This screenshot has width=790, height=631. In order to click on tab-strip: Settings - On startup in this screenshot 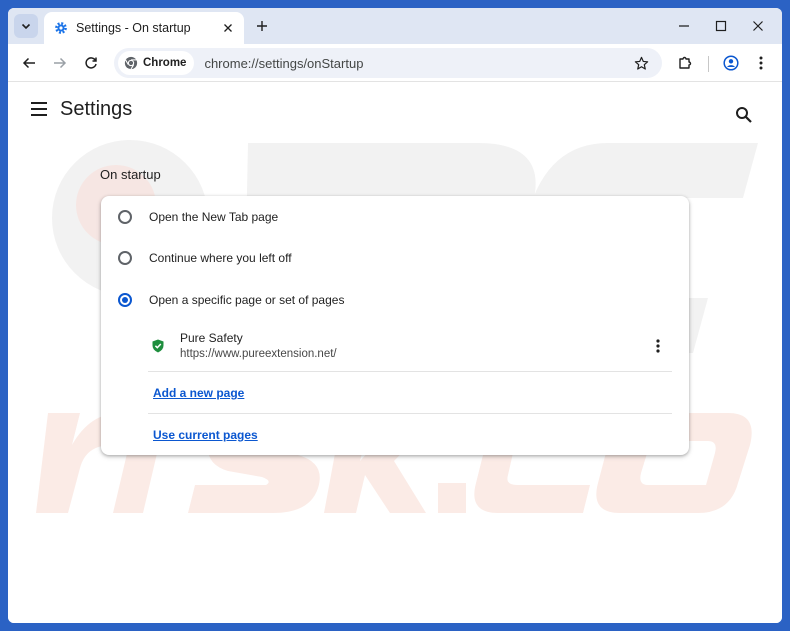, I will do `click(395, 26)`.